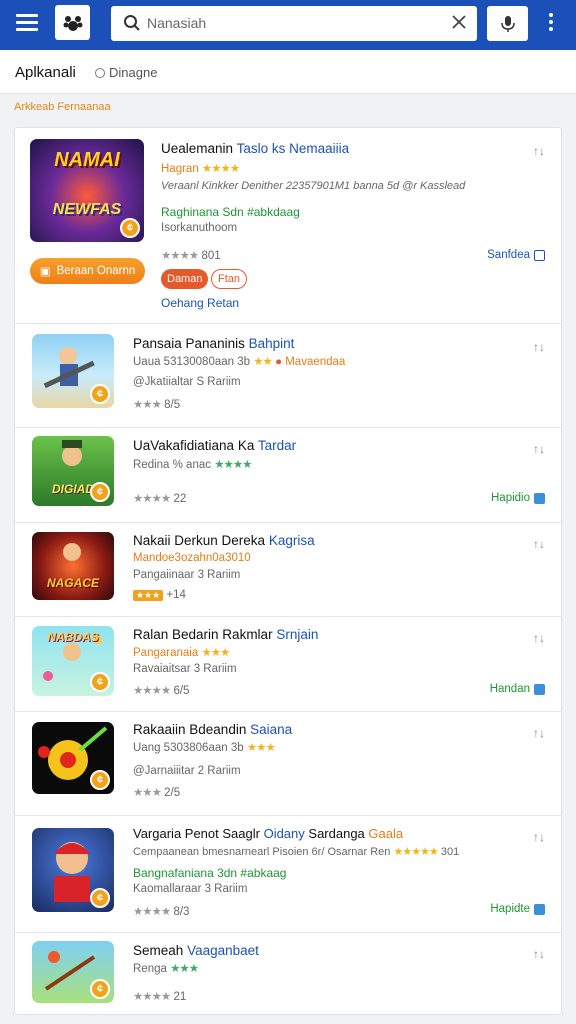  What do you see at coordinates (552, 24) in the screenshot?
I see `more-vert-icon` at bounding box center [552, 24].